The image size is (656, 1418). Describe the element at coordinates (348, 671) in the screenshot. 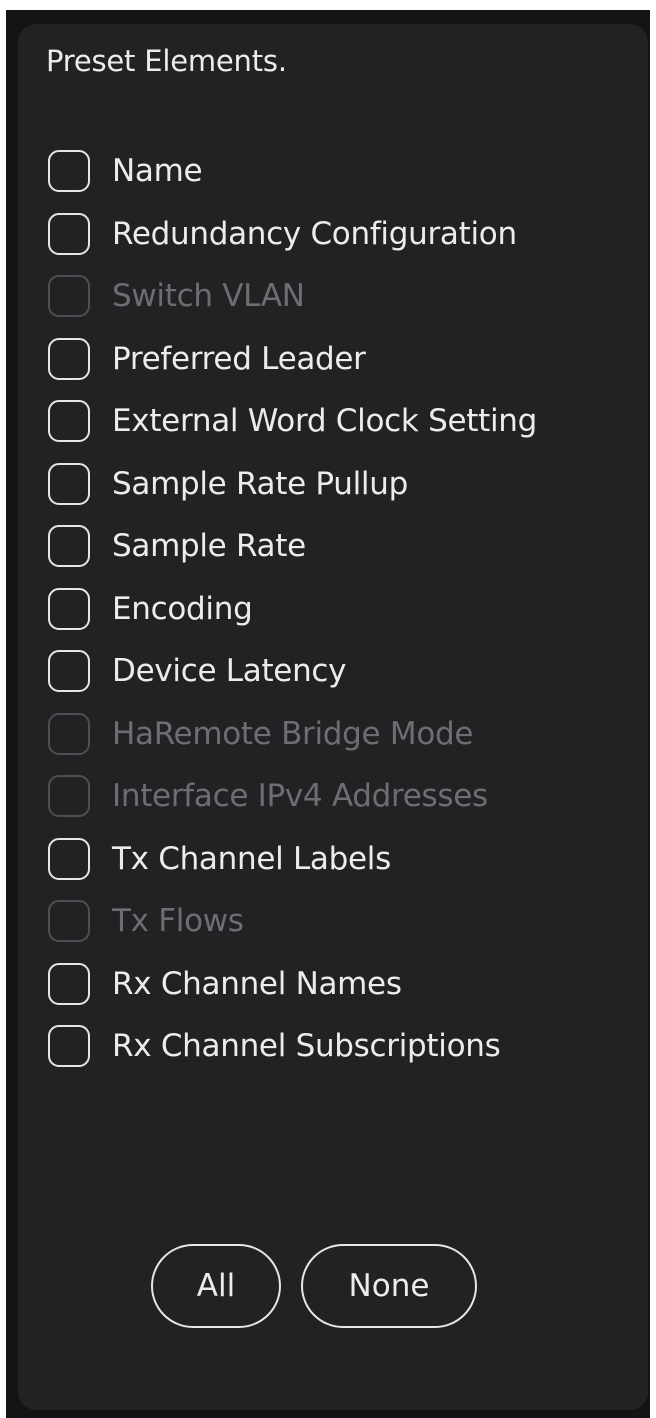

I see `preset-item-device-latency: Device Latency` at that location.